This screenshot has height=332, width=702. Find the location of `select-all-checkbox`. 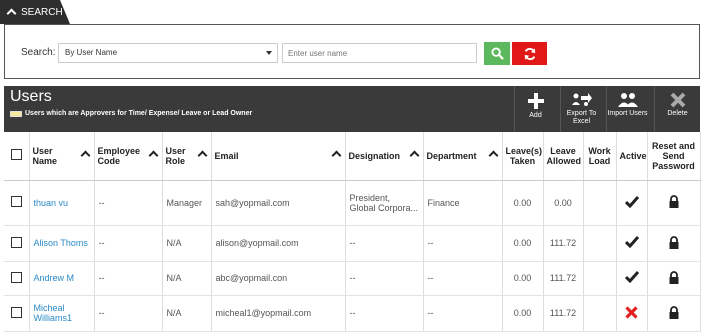

select-all-checkbox is located at coordinates (16, 155).